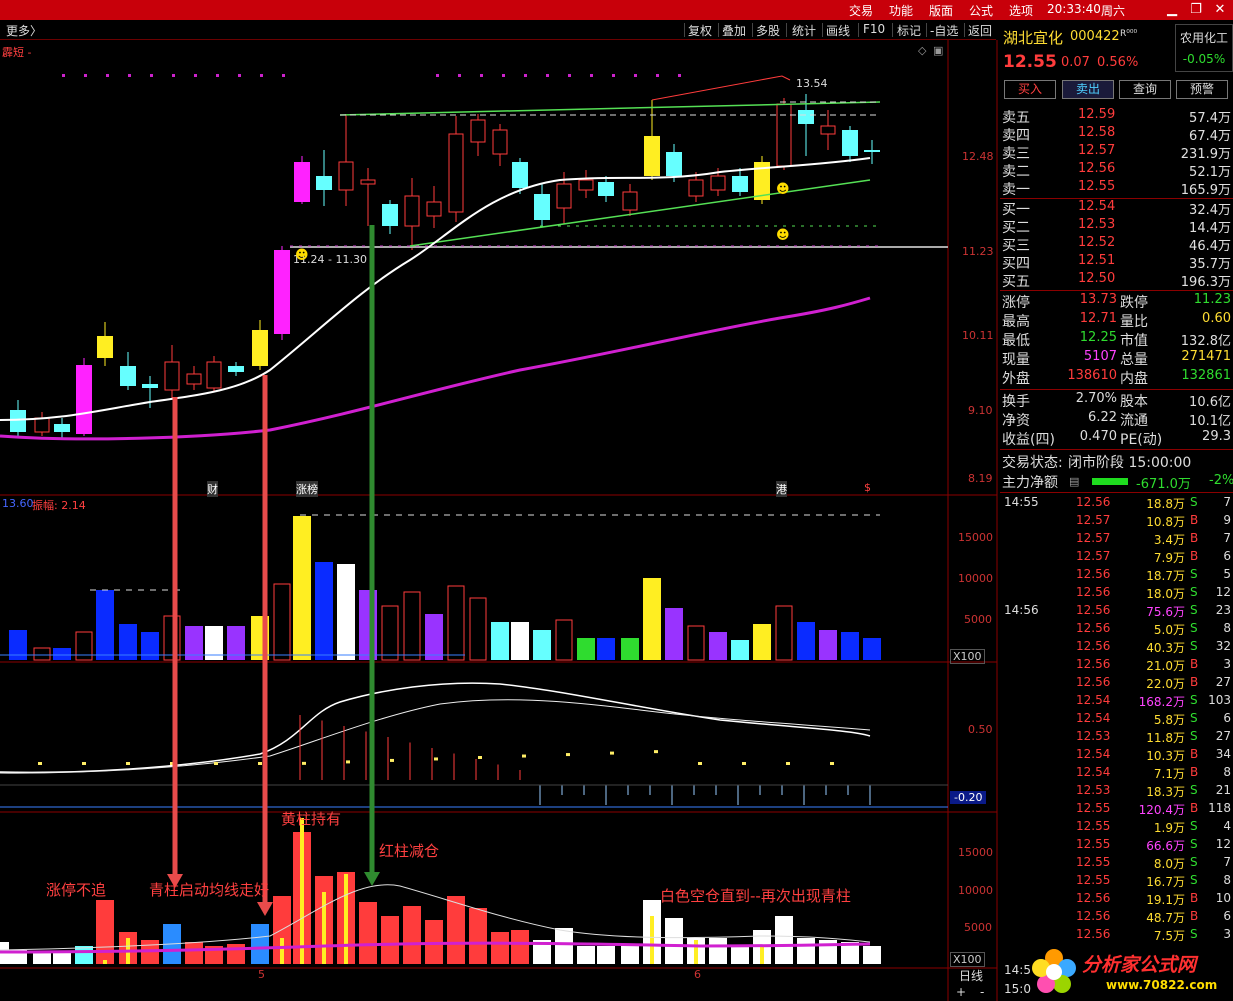 The width and height of the screenshot is (1233, 1001). I want to click on panel-close-icon: ▣, so click(938, 50).